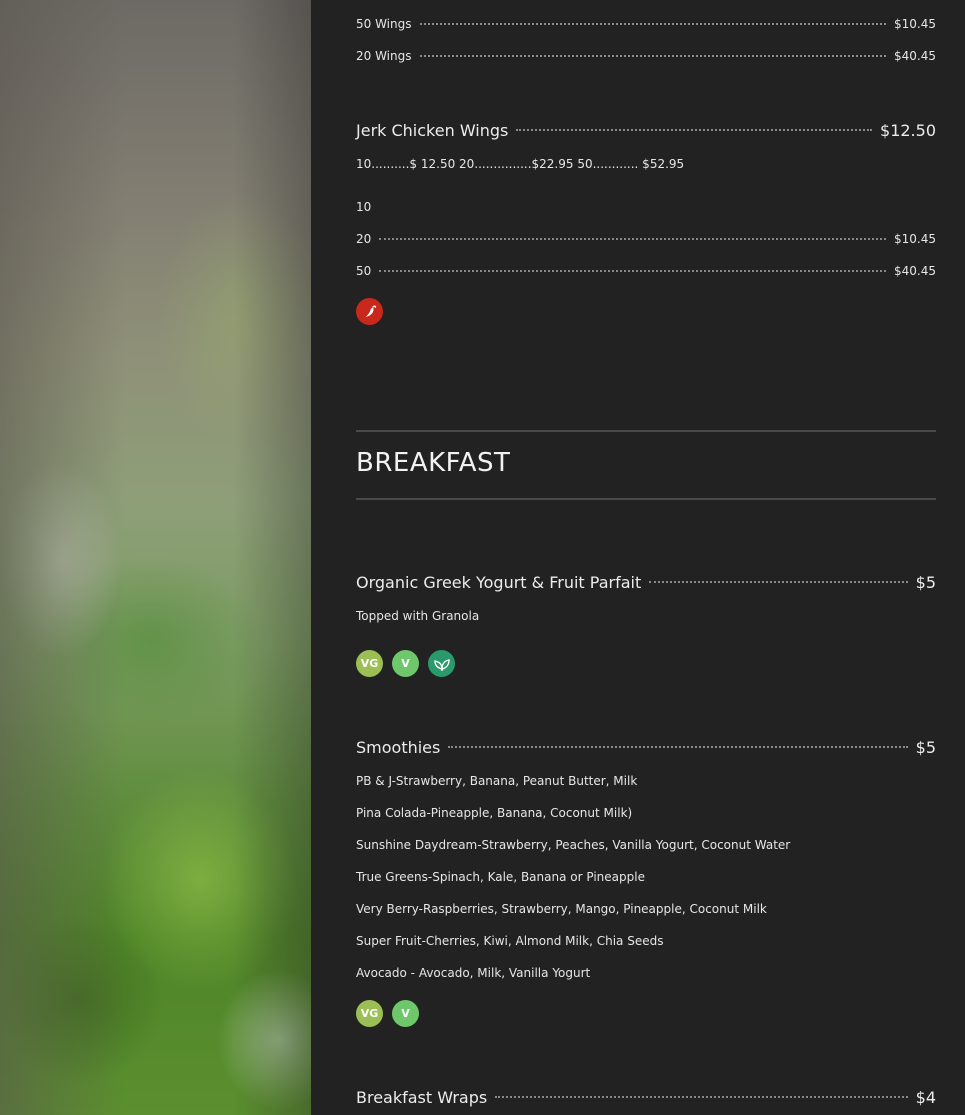 This screenshot has height=1115, width=965. What do you see at coordinates (422, 1097) in the screenshot?
I see `item-name: Breakfast Wraps` at bounding box center [422, 1097].